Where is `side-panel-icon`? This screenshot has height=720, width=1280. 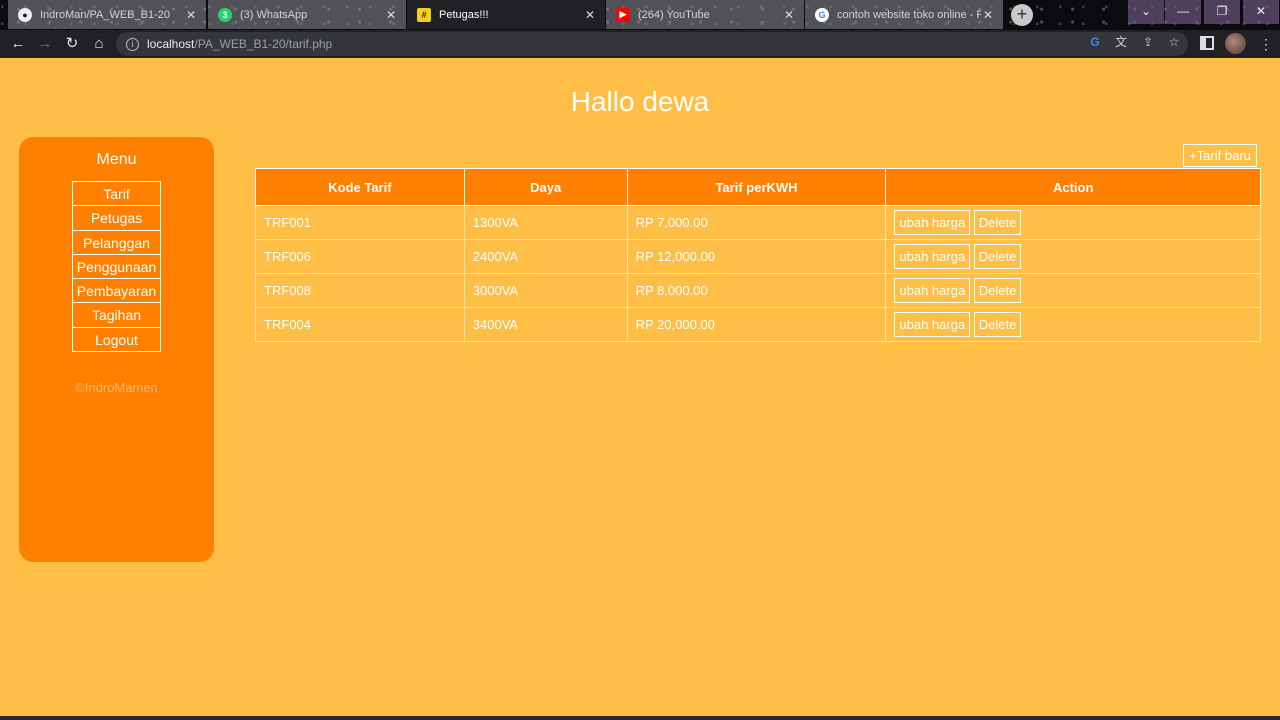 side-panel-icon is located at coordinates (1207, 43).